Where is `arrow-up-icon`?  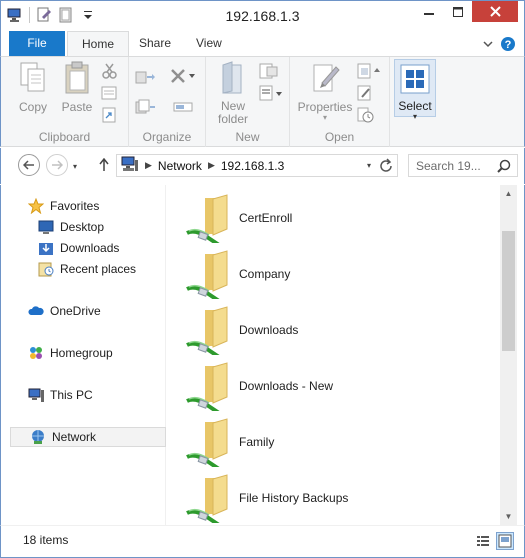
arrow-up-icon is located at coordinates (104, 164).